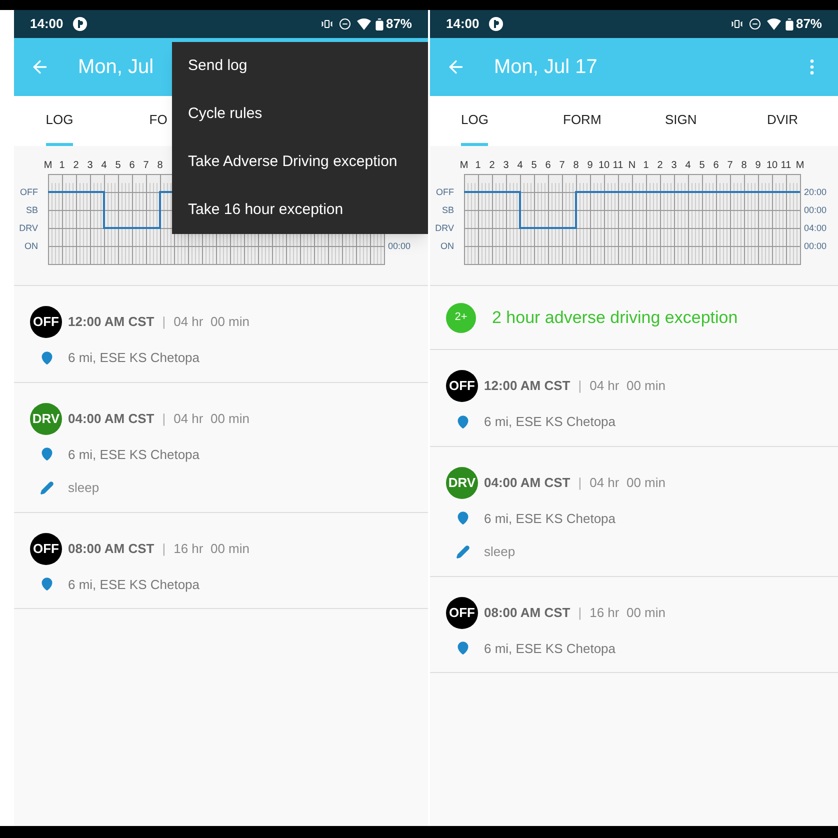 Image resolution: width=838 pixels, height=838 pixels. What do you see at coordinates (681, 121) in the screenshot?
I see `tab: SIGN` at bounding box center [681, 121].